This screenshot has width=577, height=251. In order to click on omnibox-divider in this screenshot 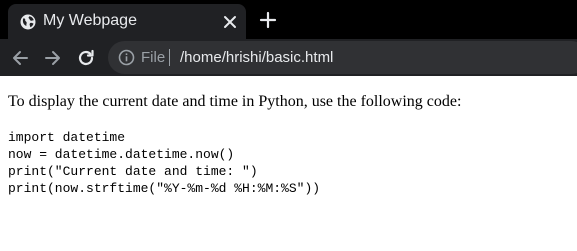, I will do `click(169, 57)`.